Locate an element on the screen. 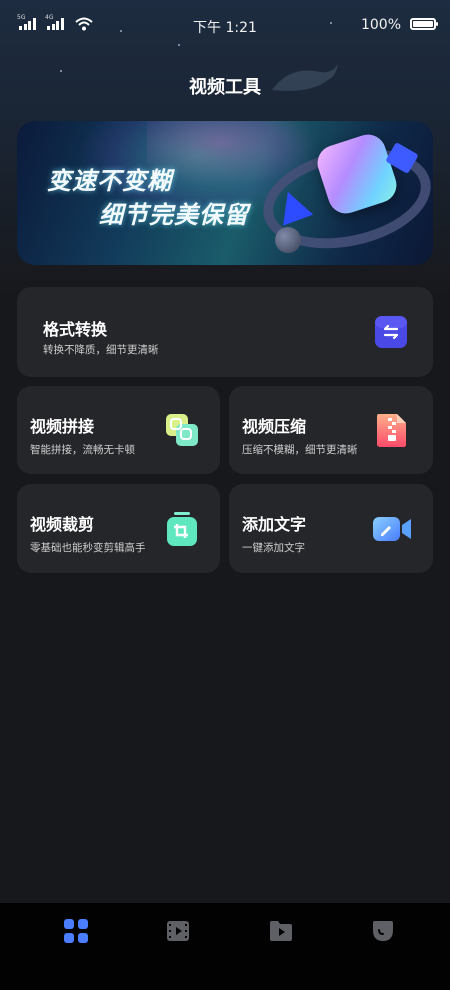  video-folder-icon is located at coordinates (281, 931).